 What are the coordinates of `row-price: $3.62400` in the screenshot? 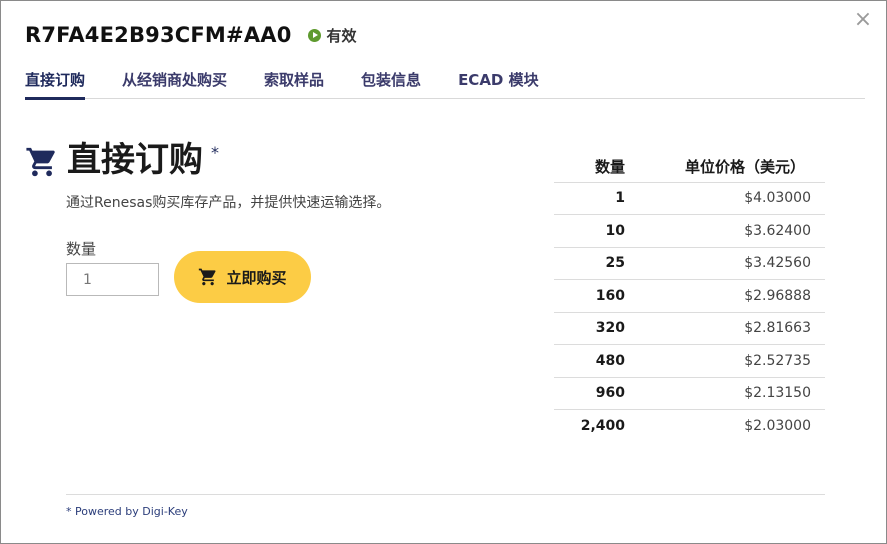 It's located at (725, 231).